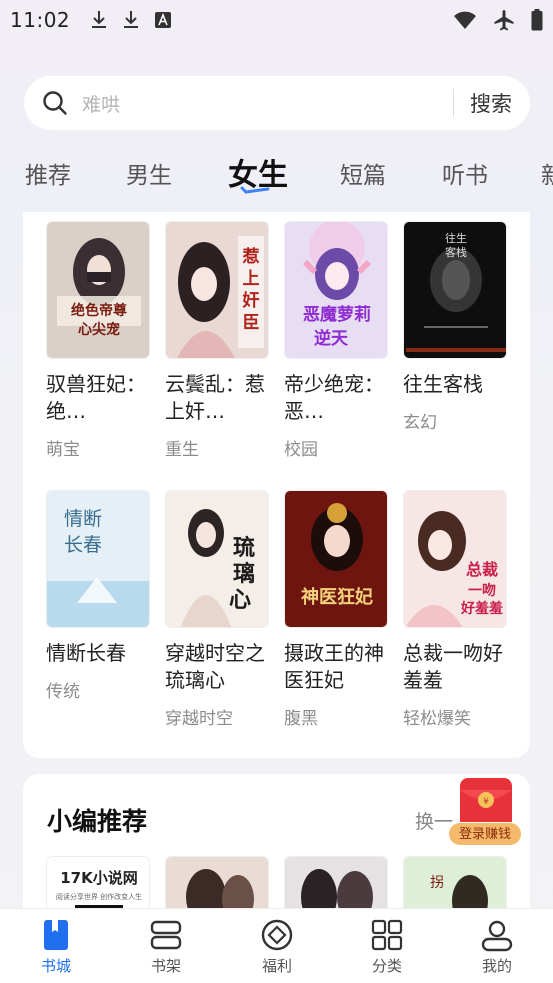 The height and width of the screenshot is (983, 553). I want to click on book-item: 神医狂妃 摄政王的神医狂妃 腹黑, so click(336, 609).